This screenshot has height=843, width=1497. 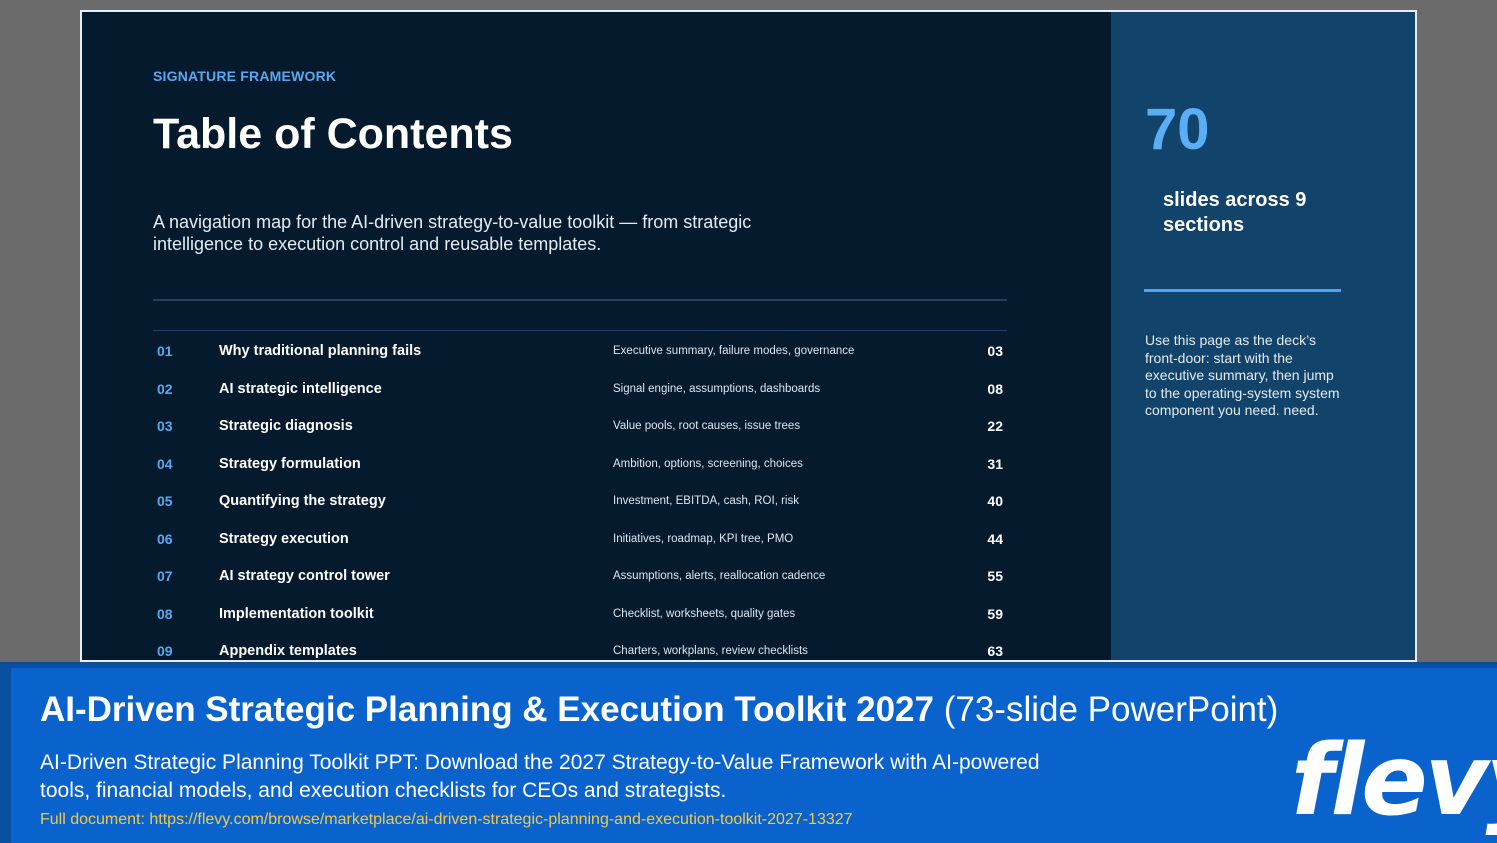 I want to click on toc-number: 08, so click(x=165, y=613).